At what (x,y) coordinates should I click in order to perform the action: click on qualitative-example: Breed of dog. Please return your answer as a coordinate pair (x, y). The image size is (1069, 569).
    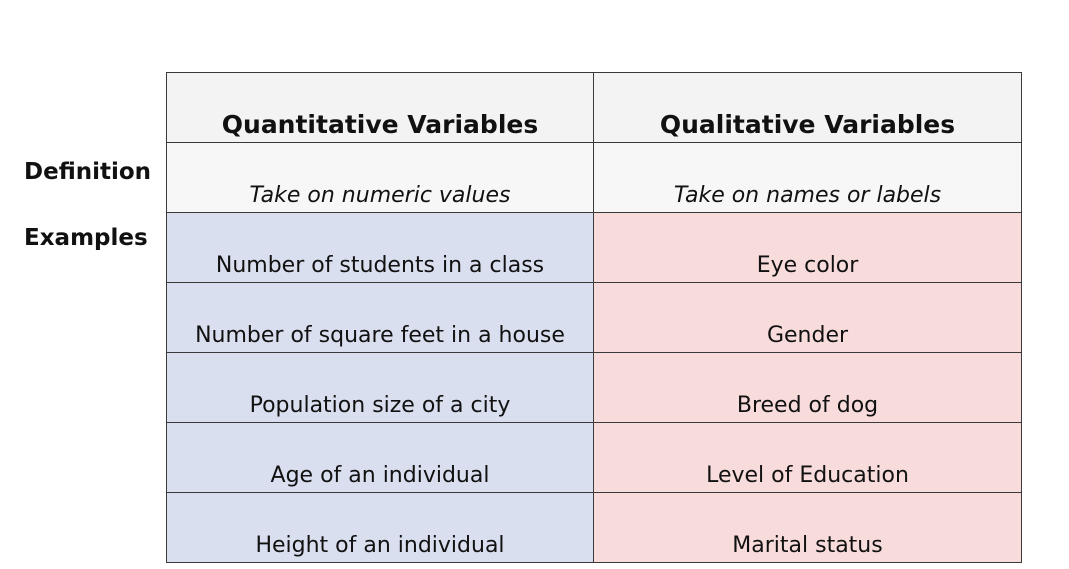
    Looking at the image, I should click on (807, 387).